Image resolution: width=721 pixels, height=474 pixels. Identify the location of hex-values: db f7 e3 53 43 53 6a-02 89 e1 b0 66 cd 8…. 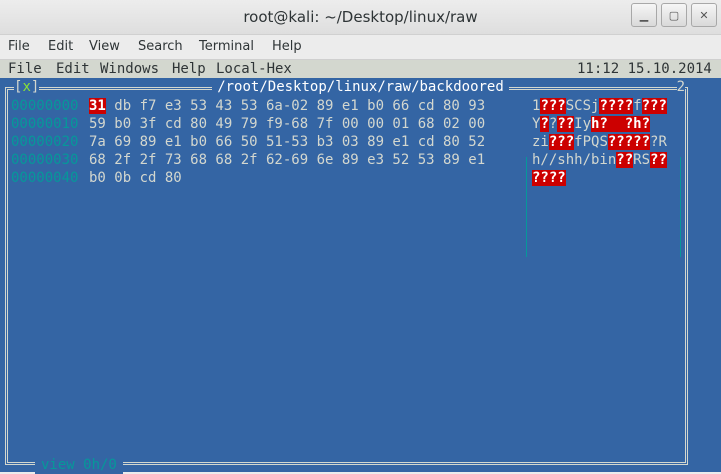
(295, 106).